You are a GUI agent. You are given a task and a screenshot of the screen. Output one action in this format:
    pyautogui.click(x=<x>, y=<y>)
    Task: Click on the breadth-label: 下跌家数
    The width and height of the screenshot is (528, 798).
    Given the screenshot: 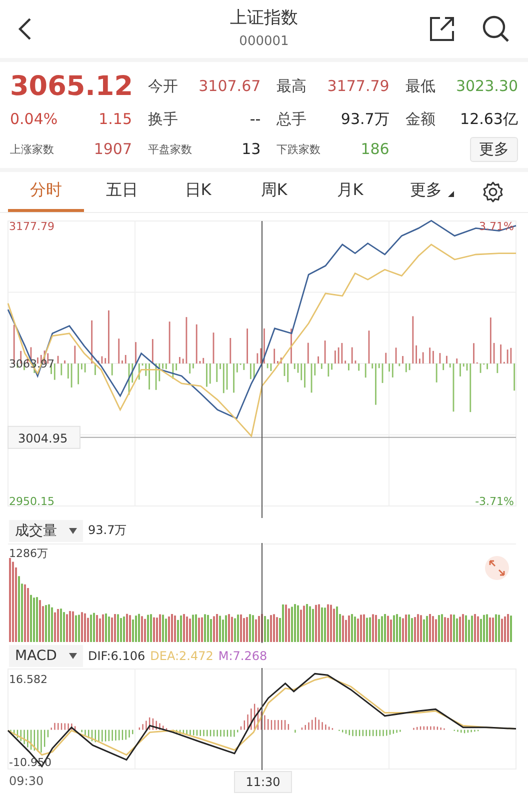 What is the action you would take?
    pyautogui.click(x=298, y=149)
    